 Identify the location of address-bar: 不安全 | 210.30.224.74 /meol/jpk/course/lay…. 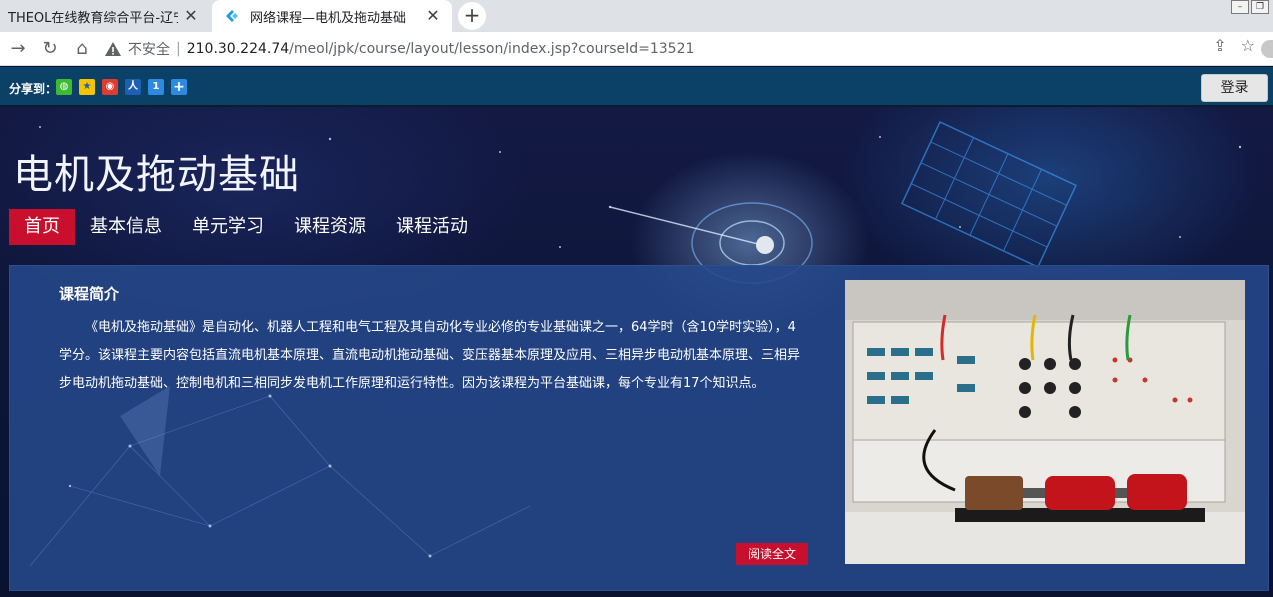
(679, 49).